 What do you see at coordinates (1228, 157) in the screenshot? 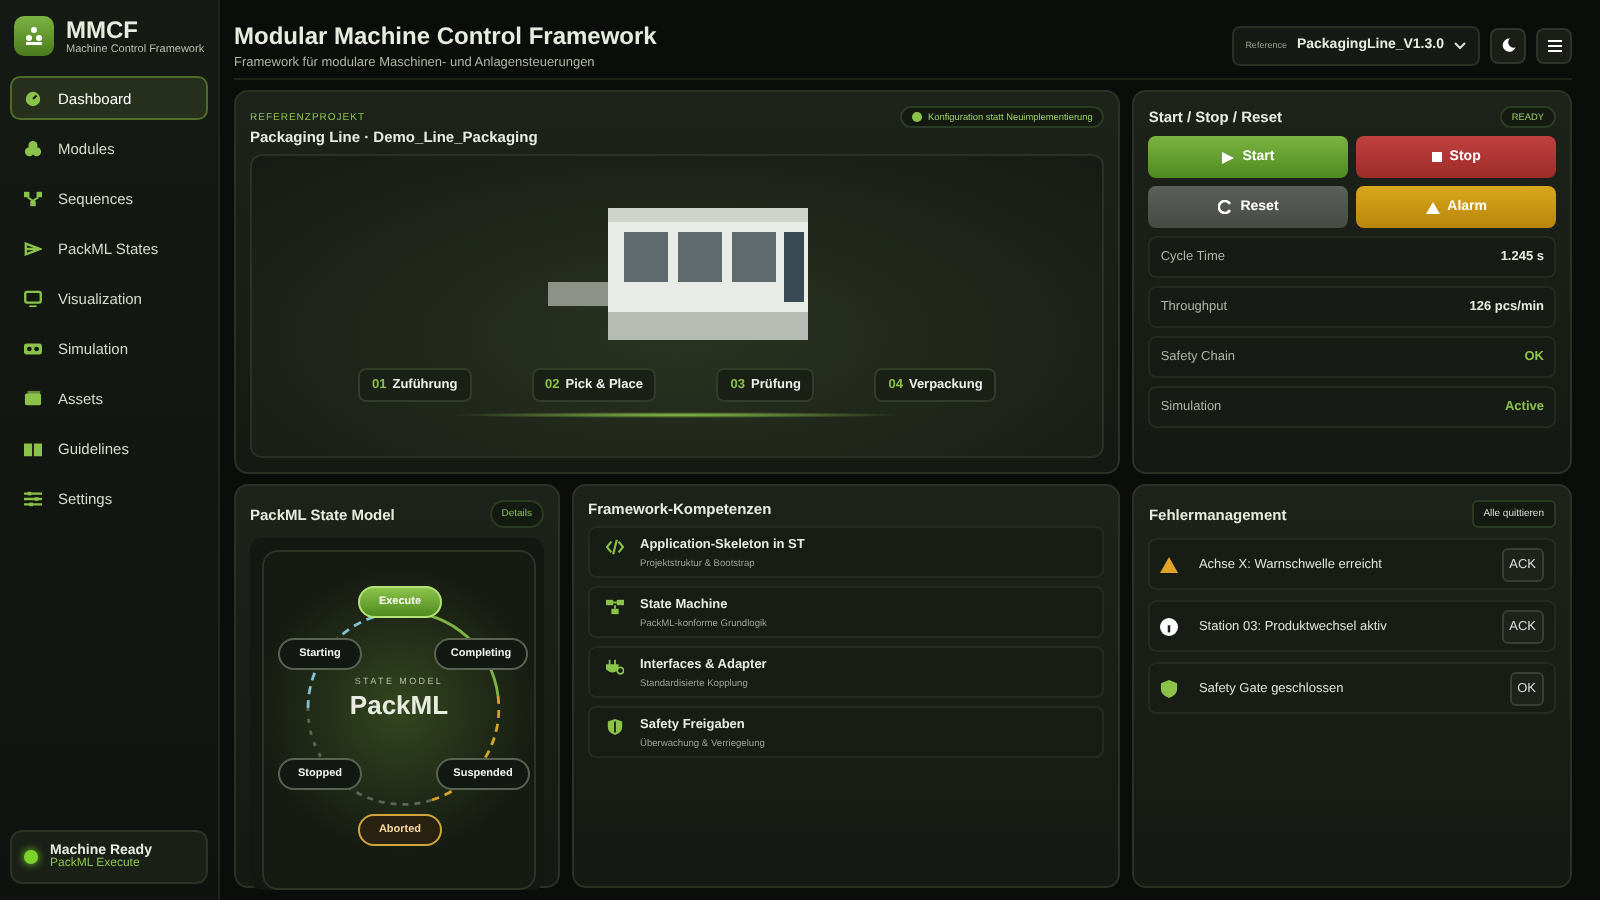
I see `play-icon` at bounding box center [1228, 157].